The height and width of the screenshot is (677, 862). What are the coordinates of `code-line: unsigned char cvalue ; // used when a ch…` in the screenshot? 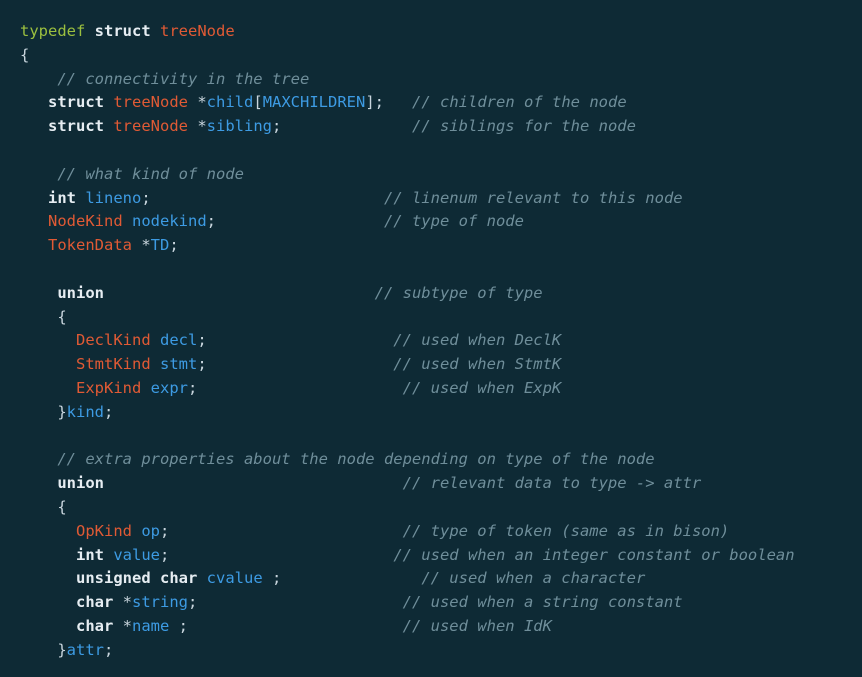 It's located at (441, 579).